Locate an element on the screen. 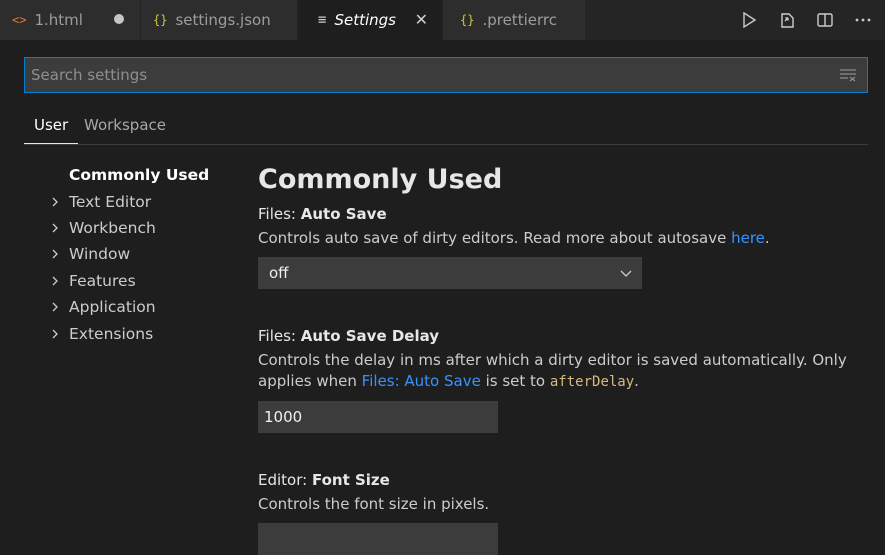  settings-scope-tabs: User Workspace is located at coordinates (446, 127).